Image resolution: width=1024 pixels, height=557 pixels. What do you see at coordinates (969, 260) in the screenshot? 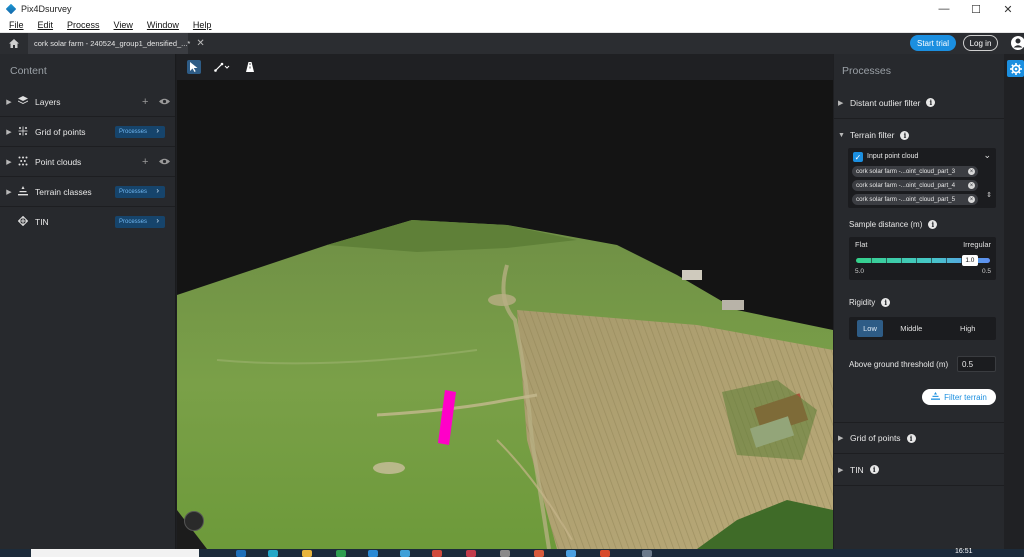
I see `slider-handle: 1.0` at bounding box center [969, 260].